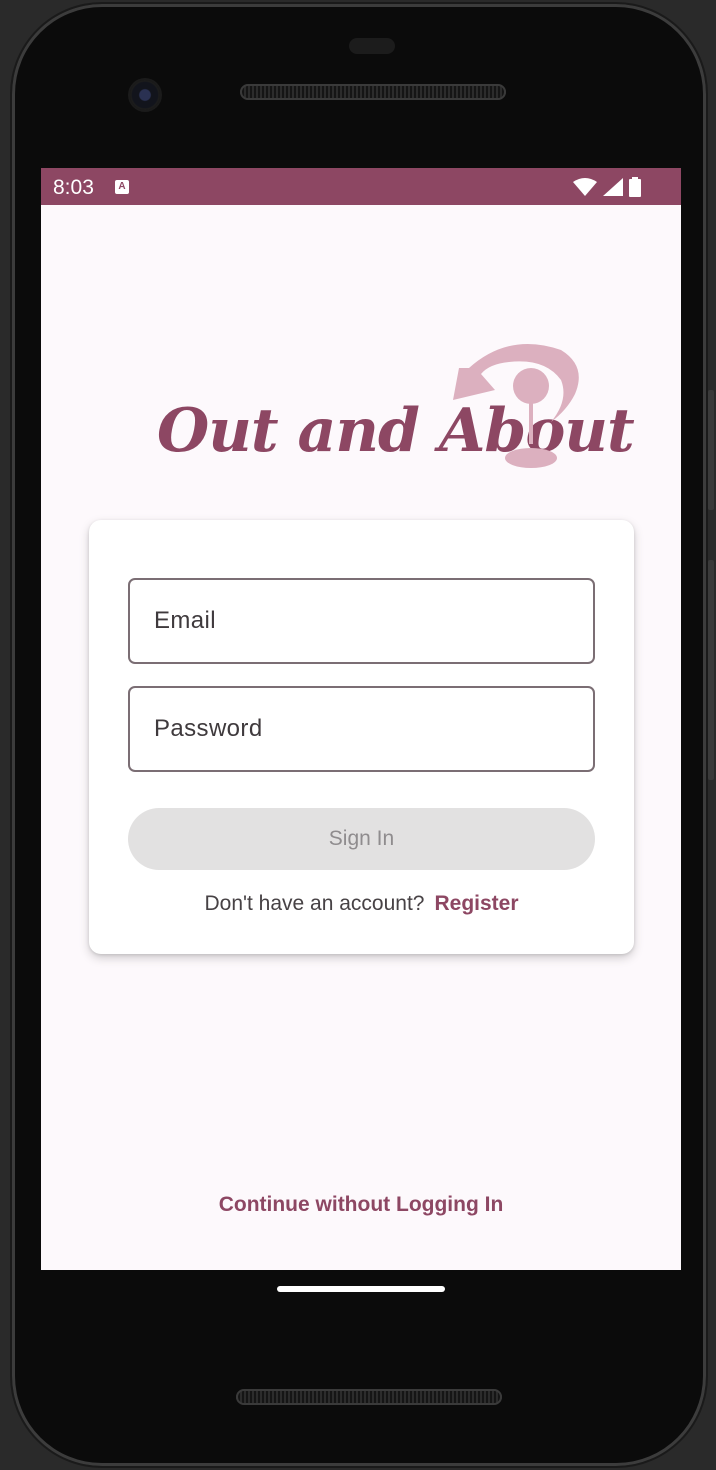 This screenshot has height=1470, width=716. I want to click on status-time: 8:03, so click(73, 187).